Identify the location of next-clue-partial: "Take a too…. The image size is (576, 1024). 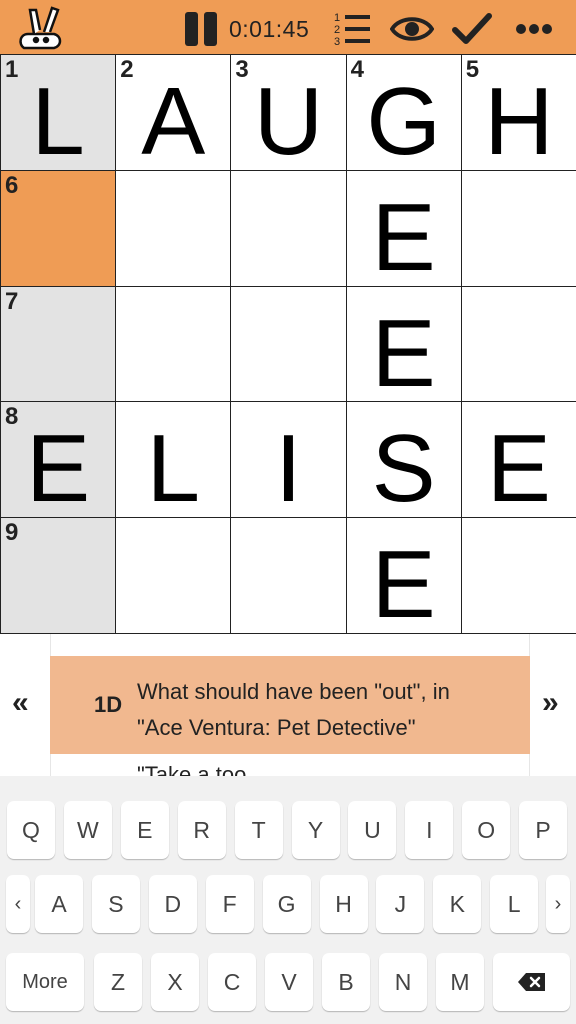
(203, 769).